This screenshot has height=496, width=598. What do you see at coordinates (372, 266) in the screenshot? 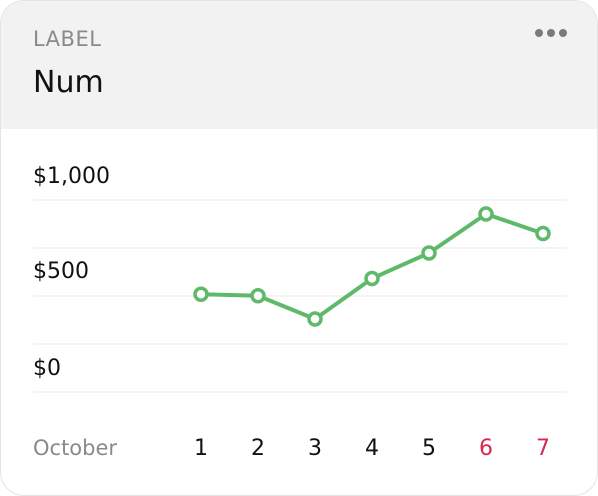
I see `series-line` at bounding box center [372, 266].